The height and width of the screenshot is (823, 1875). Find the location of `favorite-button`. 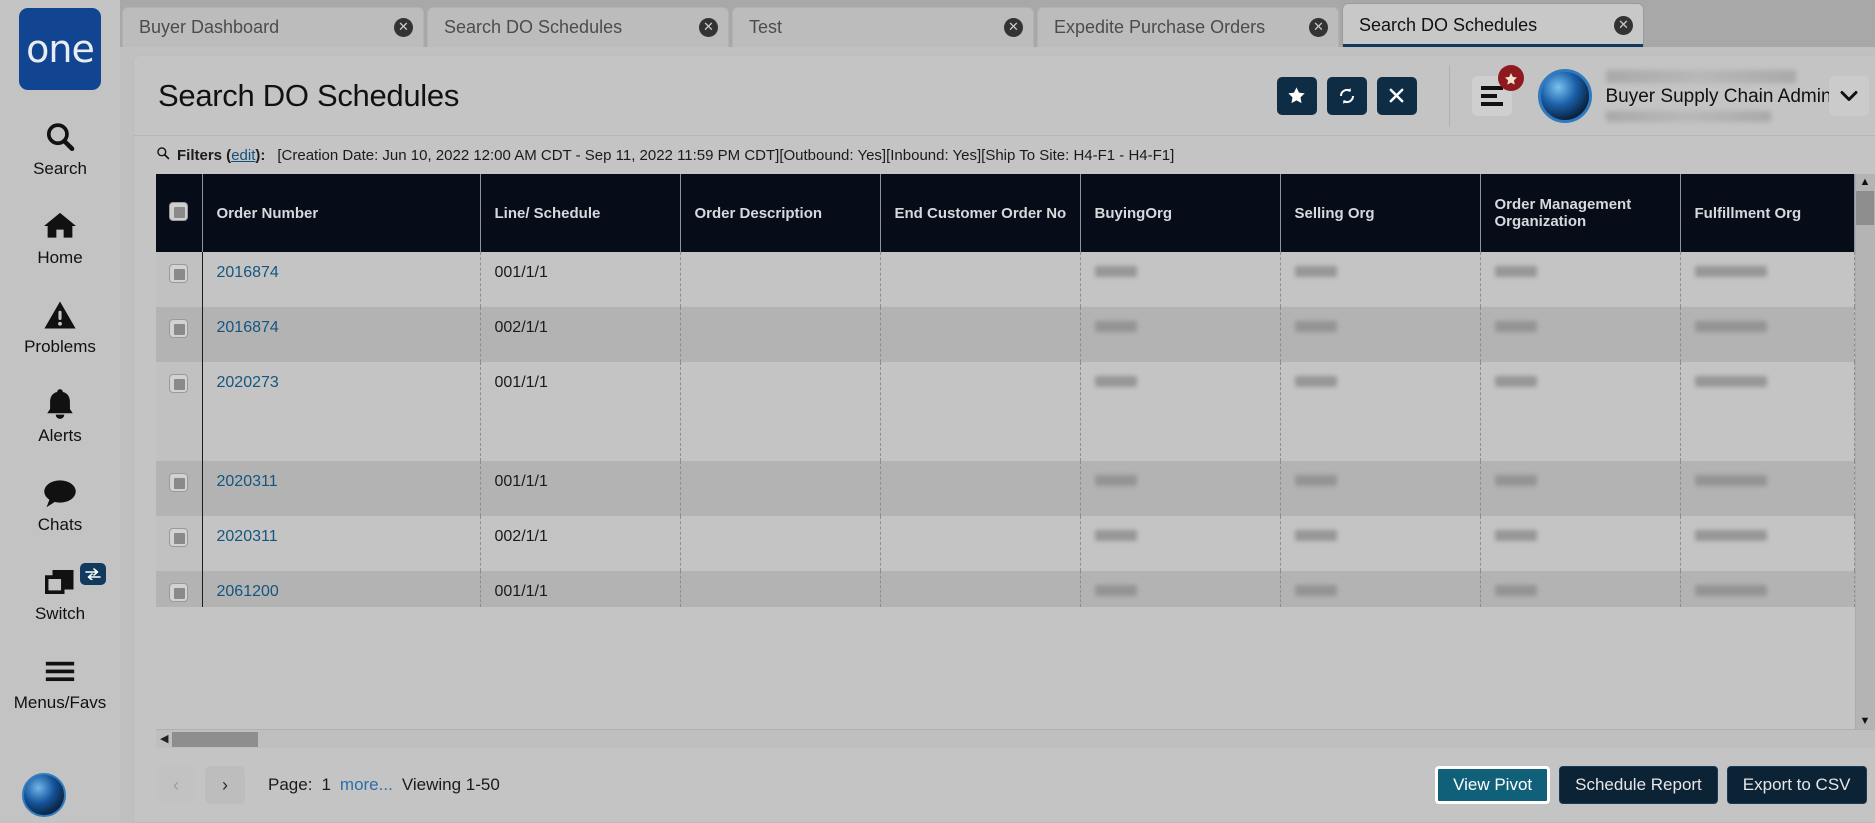

favorite-button is located at coordinates (1296, 95).